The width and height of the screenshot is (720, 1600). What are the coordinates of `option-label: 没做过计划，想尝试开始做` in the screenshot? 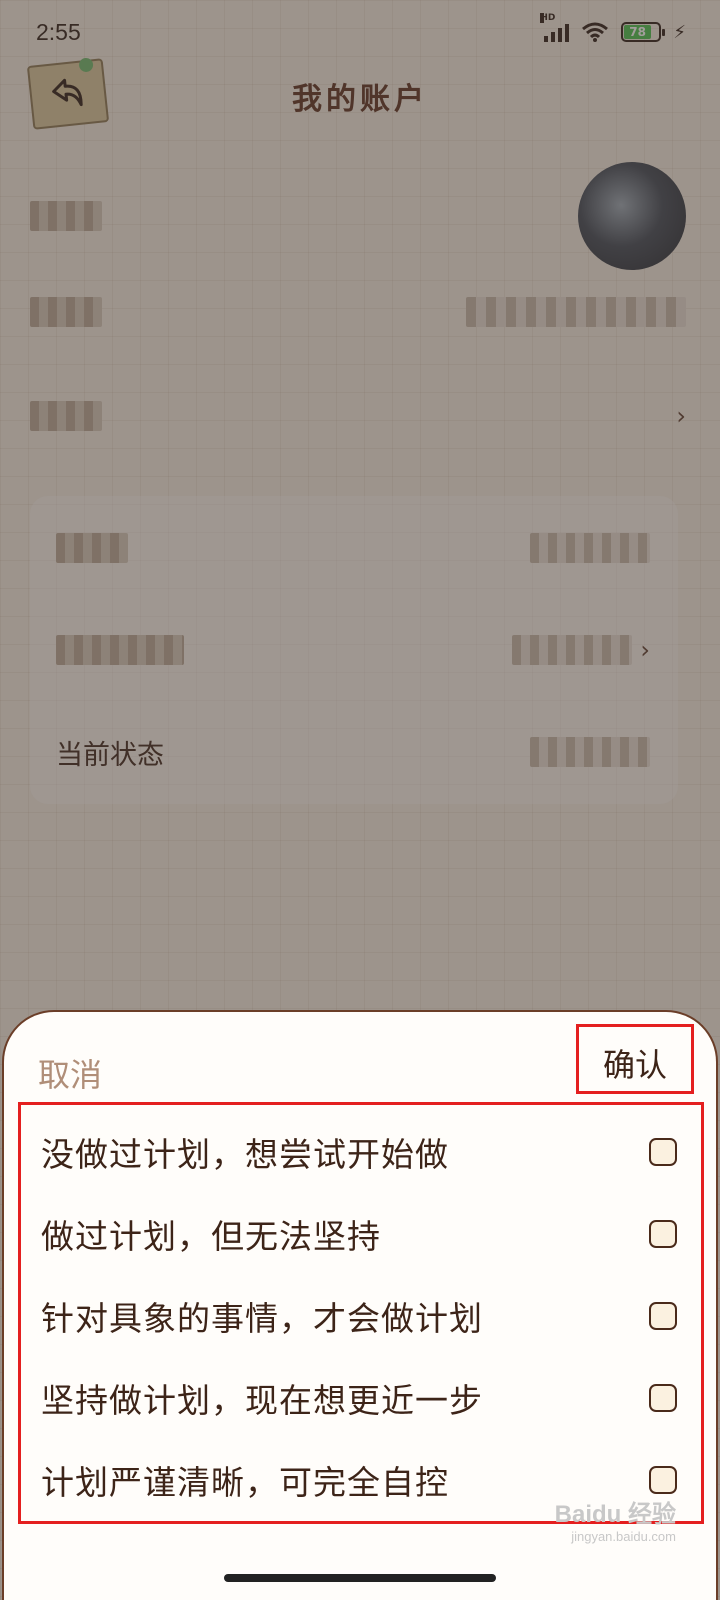 It's located at (245, 1154).